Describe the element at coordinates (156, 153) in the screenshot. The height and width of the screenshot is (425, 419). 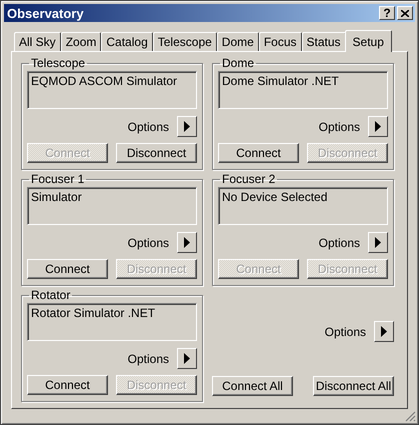
I see `disconnect-button: Disconnect` at that location.